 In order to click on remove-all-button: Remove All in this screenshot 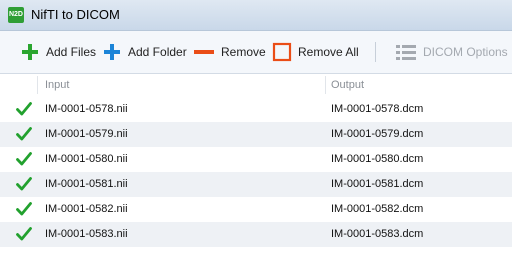, I will do `click(315, 52)`.